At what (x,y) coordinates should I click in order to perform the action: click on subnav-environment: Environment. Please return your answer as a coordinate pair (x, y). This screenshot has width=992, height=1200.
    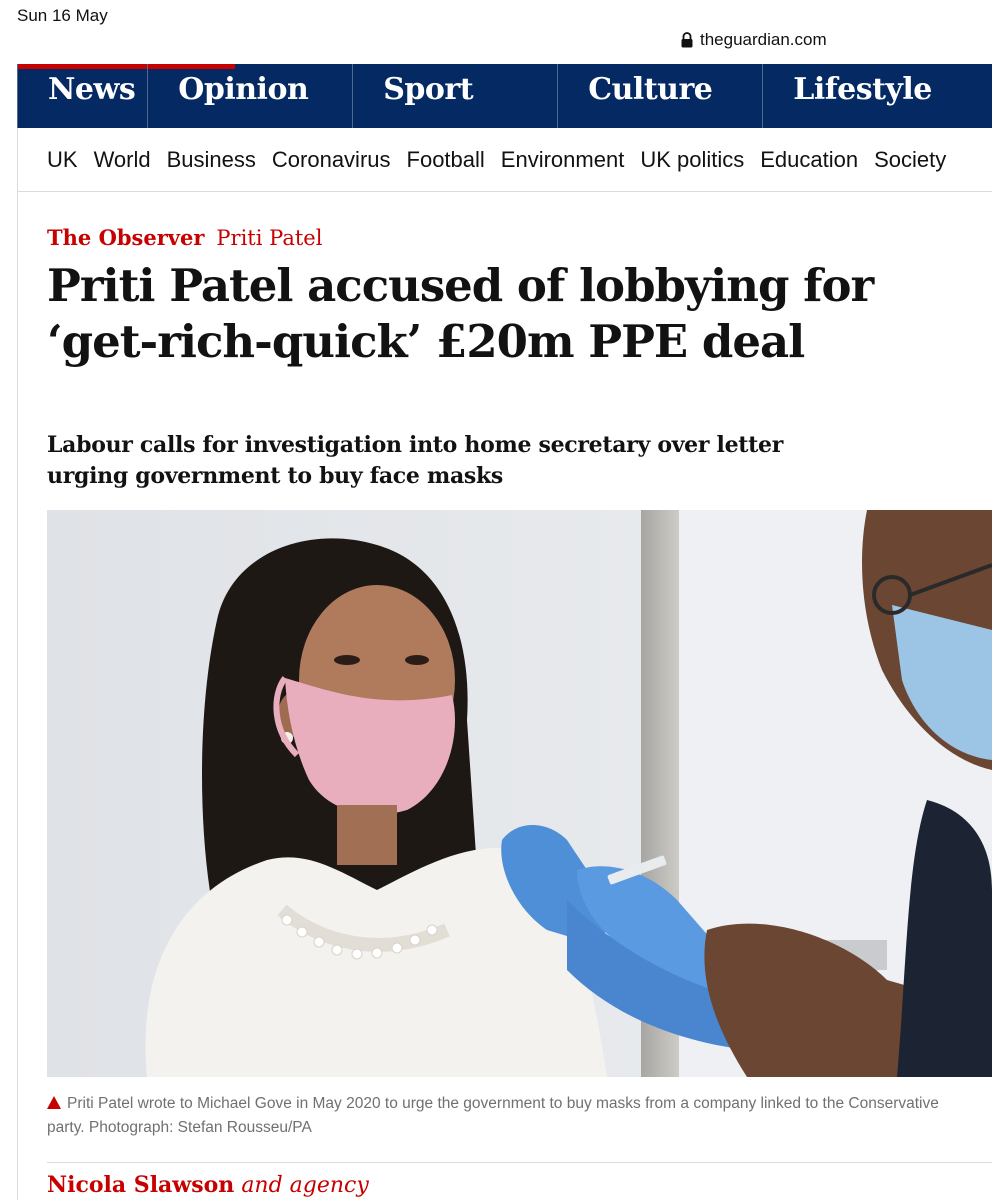
    Looking at the image, I should click on (563, 160).